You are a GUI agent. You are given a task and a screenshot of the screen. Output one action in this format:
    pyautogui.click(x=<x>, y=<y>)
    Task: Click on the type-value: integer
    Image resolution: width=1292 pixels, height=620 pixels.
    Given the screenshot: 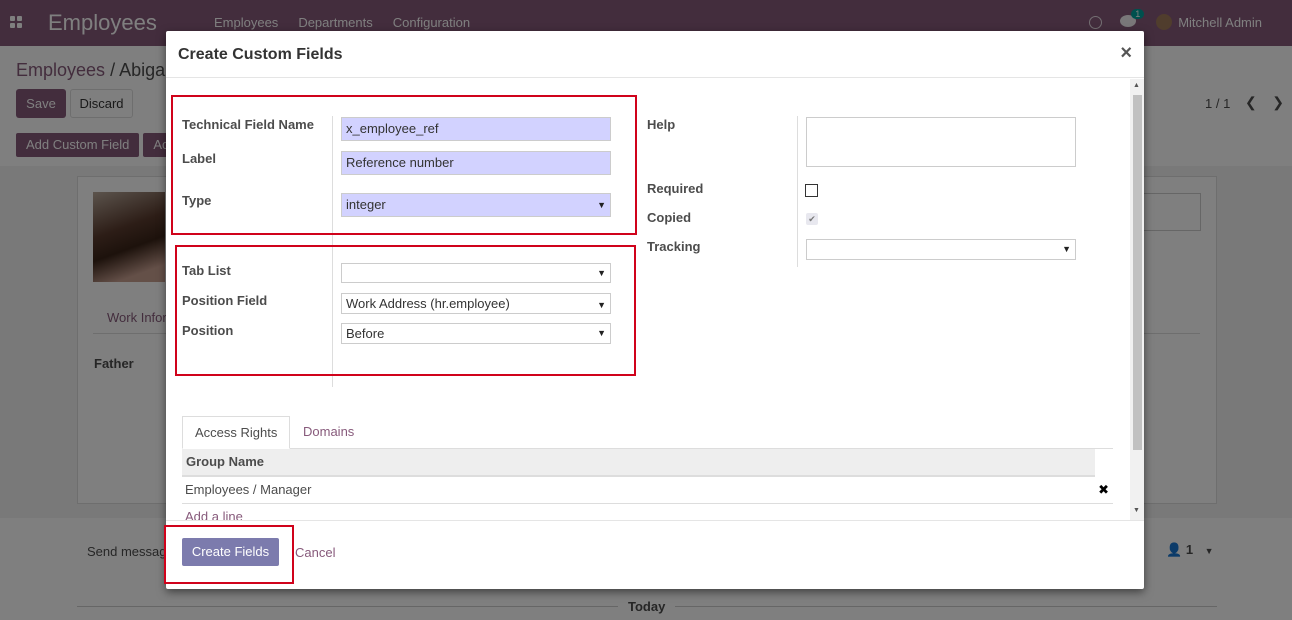 What is the action you would take?
    pyautogui.click(x=366, y=204)
    